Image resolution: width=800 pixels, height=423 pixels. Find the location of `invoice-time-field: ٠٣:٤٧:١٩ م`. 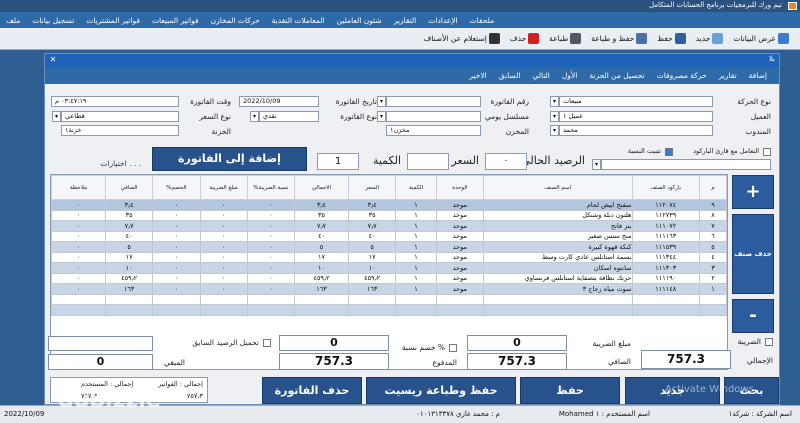

invoice-time-field: ٠٣:٤٧:١٩ م is located at coordinates (115, 101).